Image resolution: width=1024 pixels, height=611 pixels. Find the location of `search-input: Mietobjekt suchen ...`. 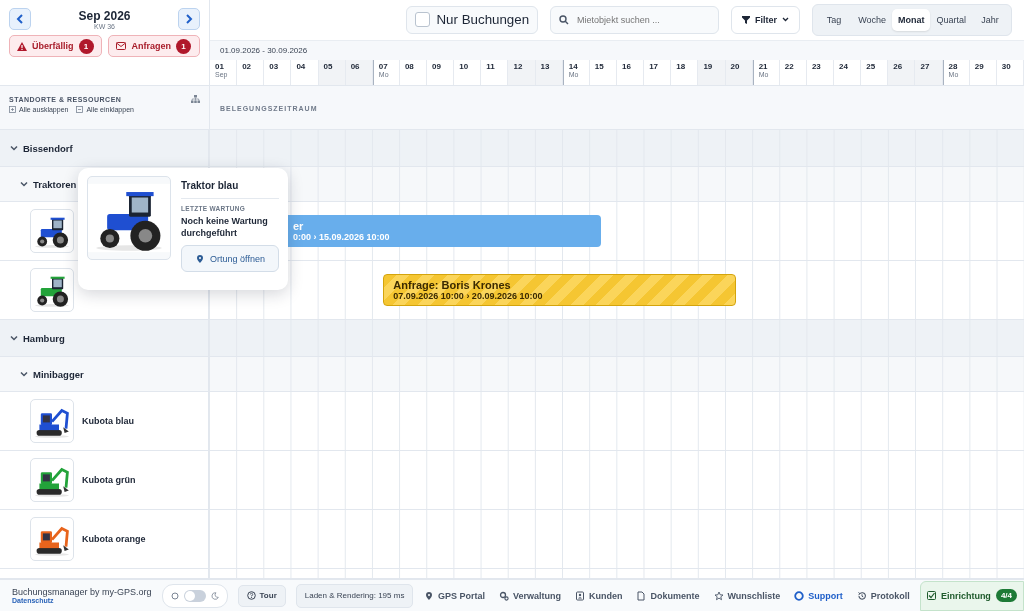

search-input: Mietobjekt suchen ... is located at coordinates (642, 19).